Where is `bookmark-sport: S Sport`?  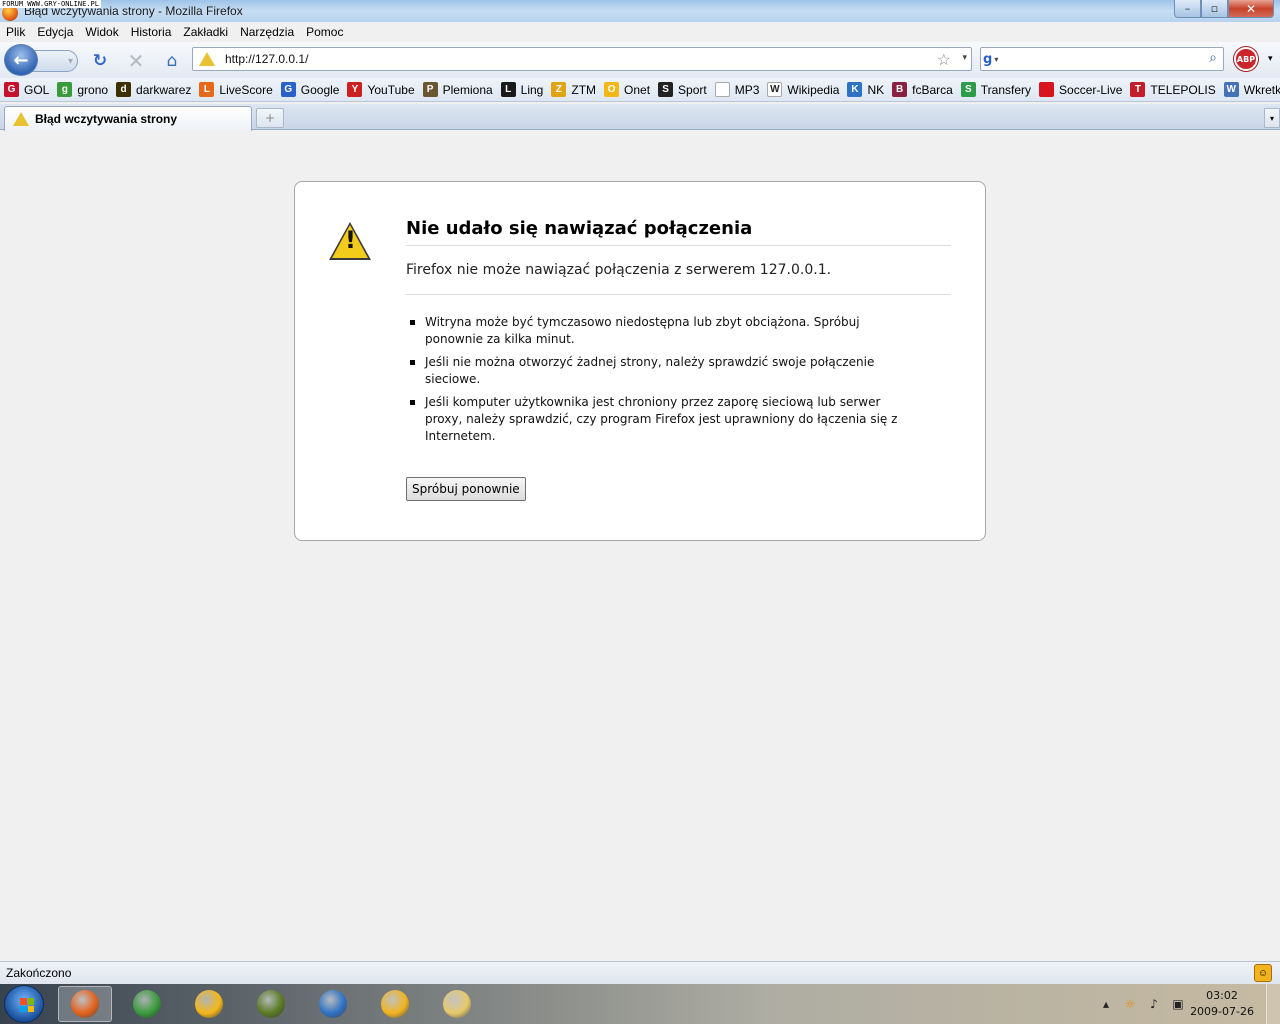
bookmark-sport: S Sport is located at coordinates (682, 89).